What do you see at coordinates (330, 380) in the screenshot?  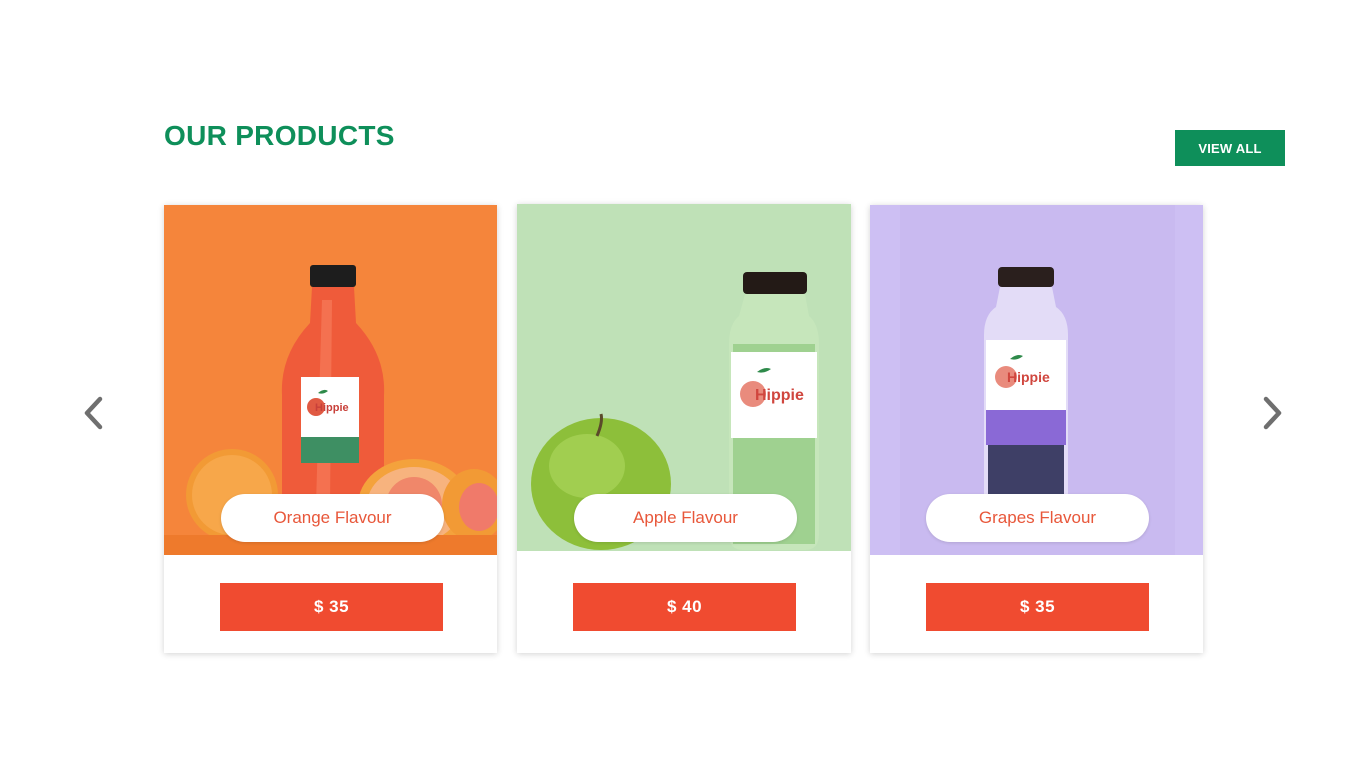 I see `product-image-orange: Hippie Orange Flavour` at bounding box center [330, 380].